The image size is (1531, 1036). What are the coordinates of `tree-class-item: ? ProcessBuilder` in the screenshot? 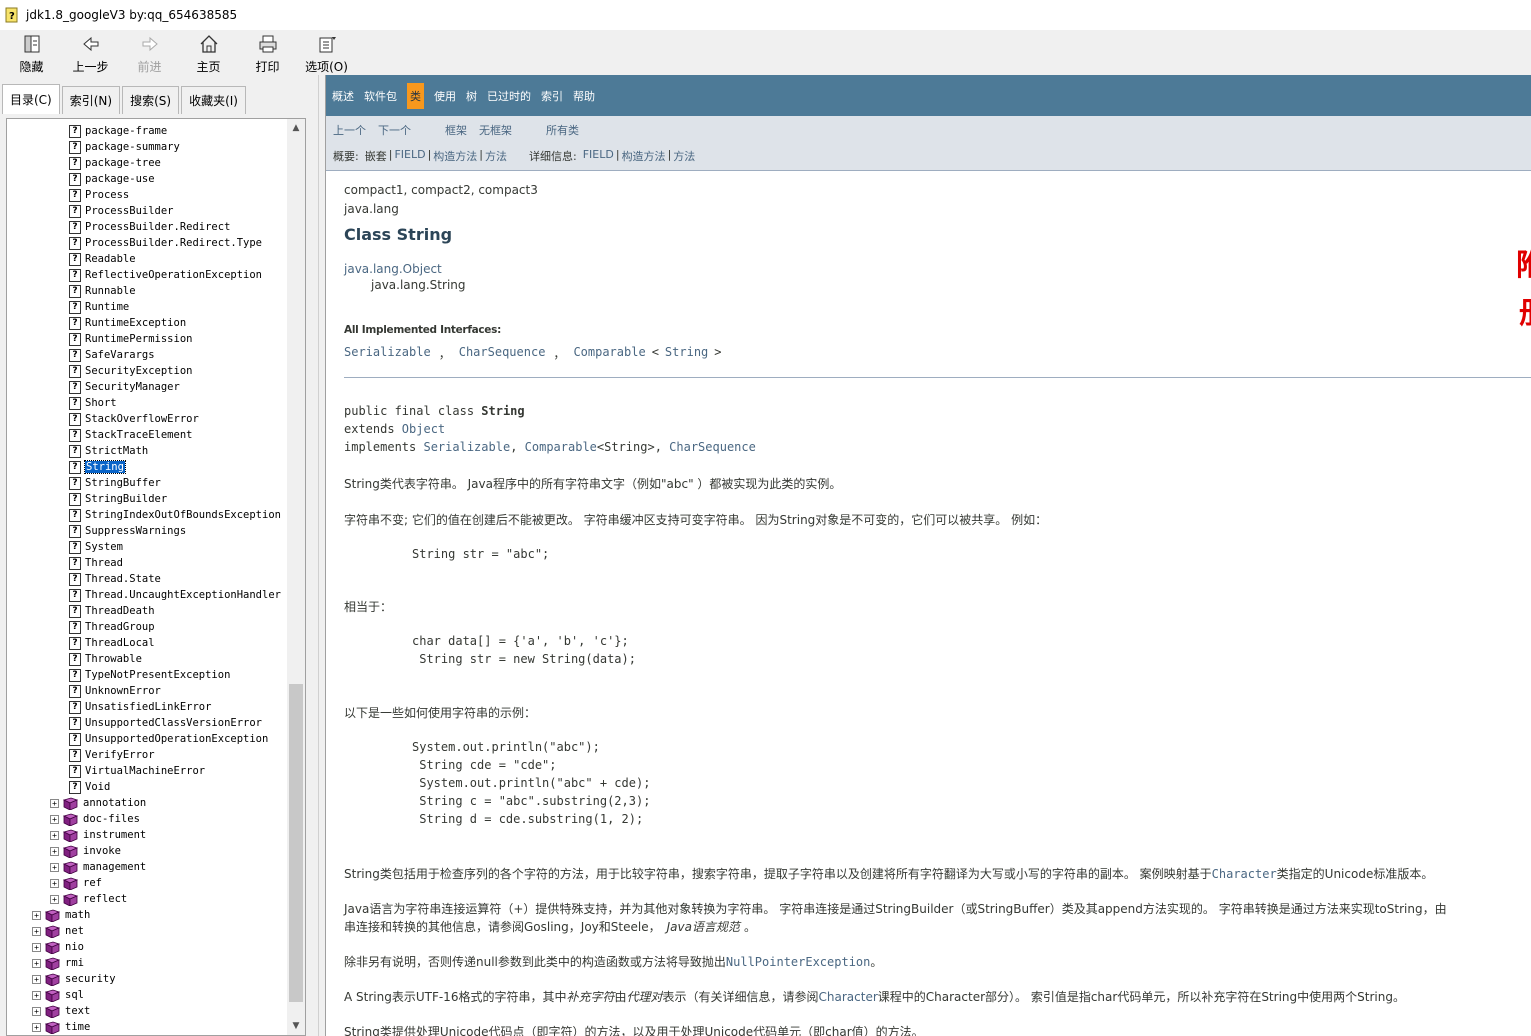 It's located at (121, 211).